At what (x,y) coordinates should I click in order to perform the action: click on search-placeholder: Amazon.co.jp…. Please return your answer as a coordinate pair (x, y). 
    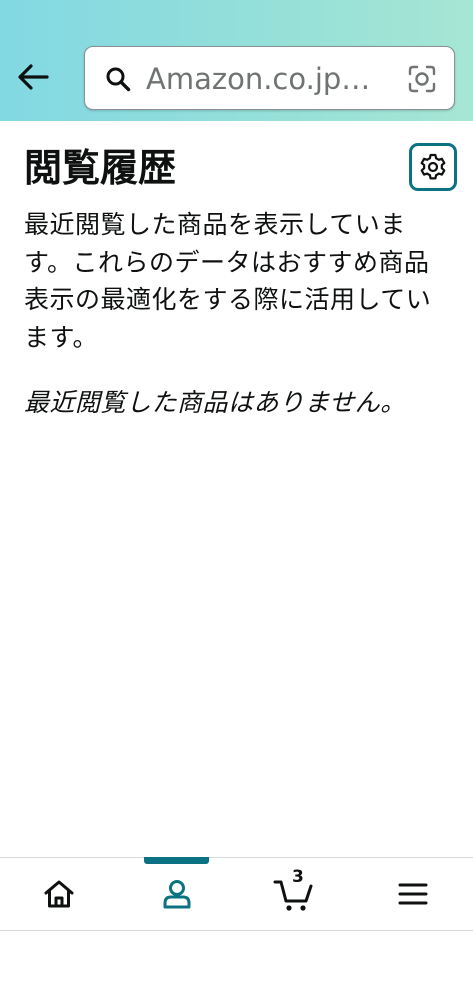
    Looking at the image, I should click on (258, 79).